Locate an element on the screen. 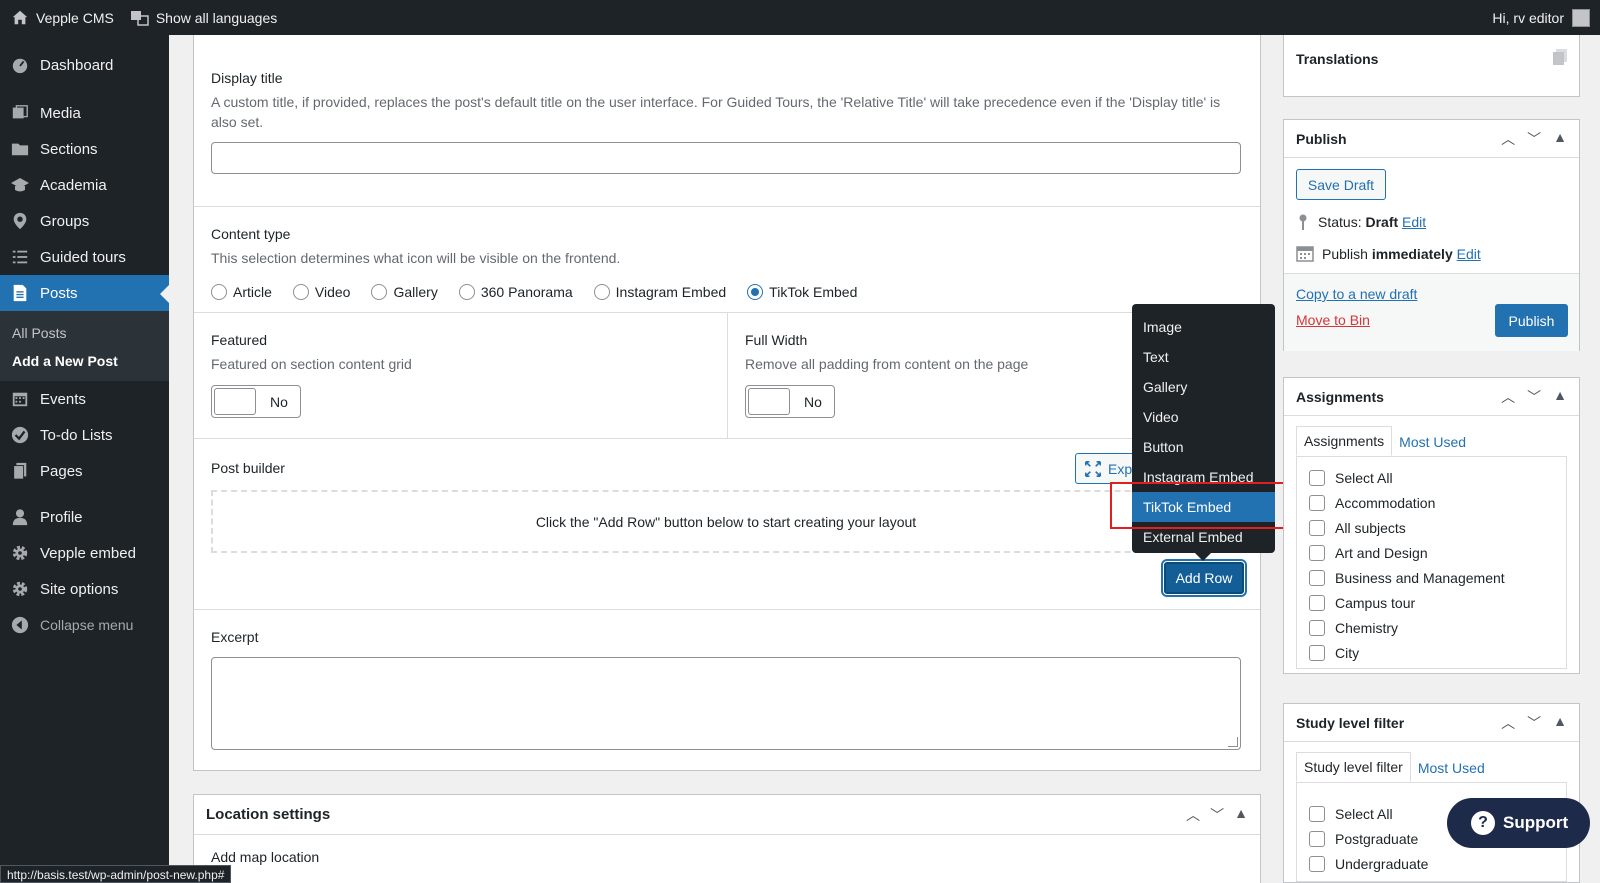 This screenshot has height=883, width=1600. radio-gallery: Gallery is located at coordinates (404, 292).